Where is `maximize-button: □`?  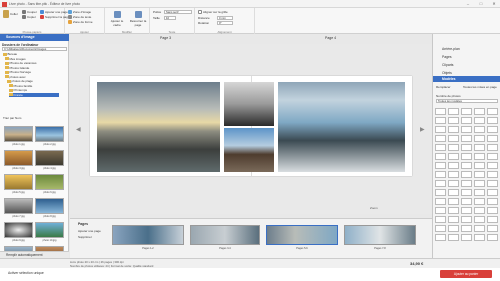
maximize-button: □ is located at coordinates (481, 4).